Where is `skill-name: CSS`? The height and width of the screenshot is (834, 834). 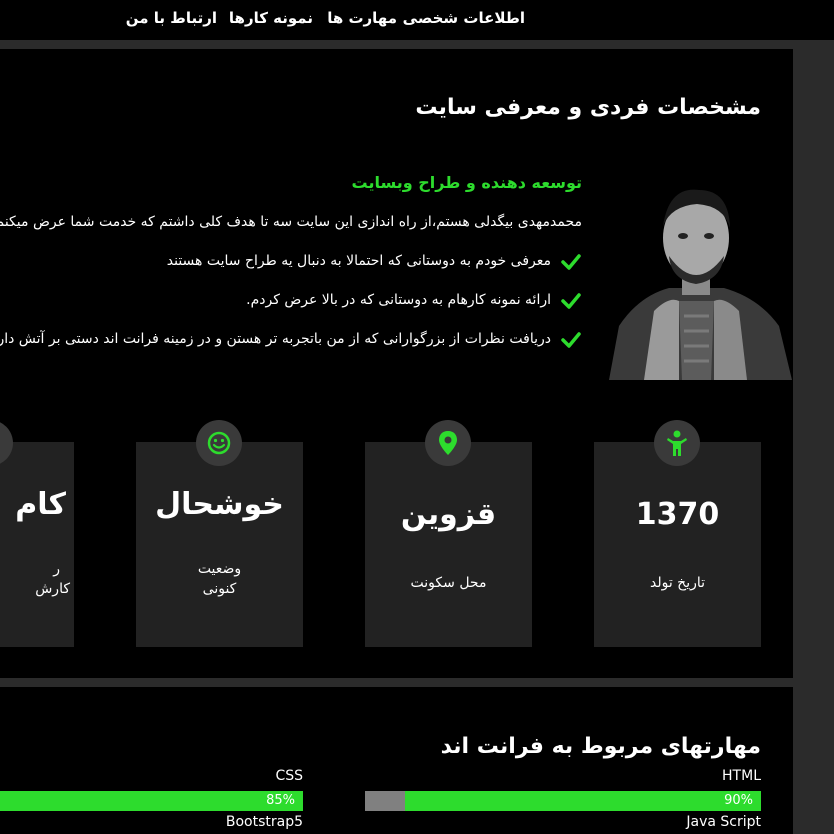
skill-name: CSS is located at coordinates (289, 776).